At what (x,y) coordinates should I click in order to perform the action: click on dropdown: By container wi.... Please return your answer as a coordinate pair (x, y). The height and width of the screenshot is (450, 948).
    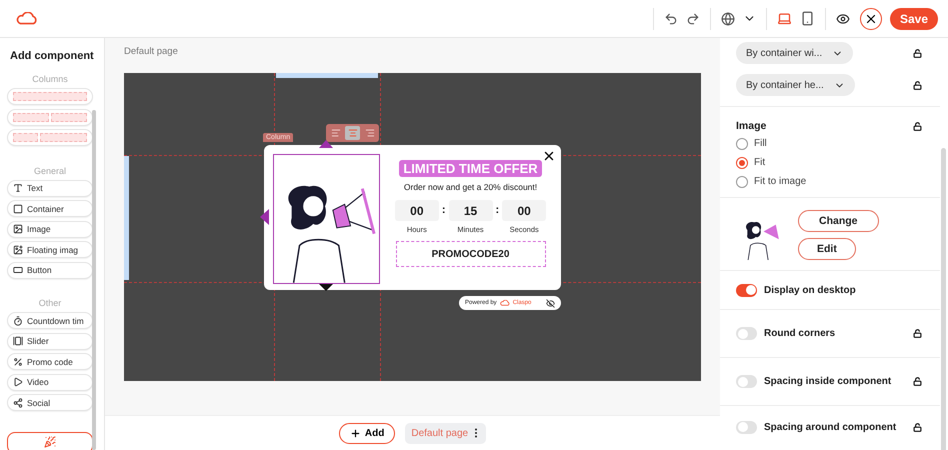
    Looking at the image, I should click on (795, 53).